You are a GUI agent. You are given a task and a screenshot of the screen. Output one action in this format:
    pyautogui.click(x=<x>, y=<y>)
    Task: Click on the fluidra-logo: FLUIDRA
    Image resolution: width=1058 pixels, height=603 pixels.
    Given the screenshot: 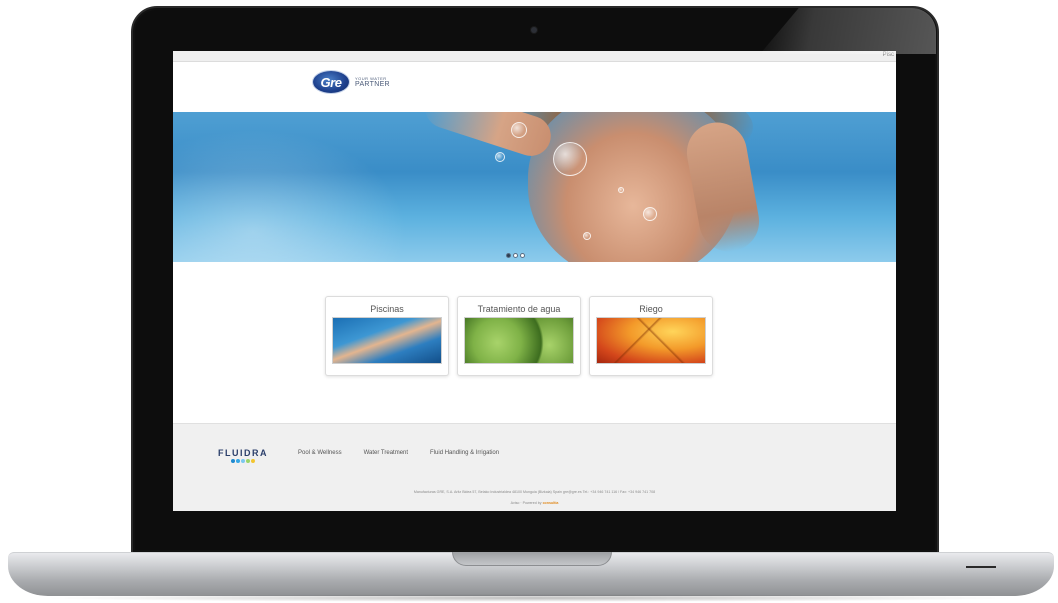 What is the action you would take?
    pyautogui.click(x=243, y=455)
    